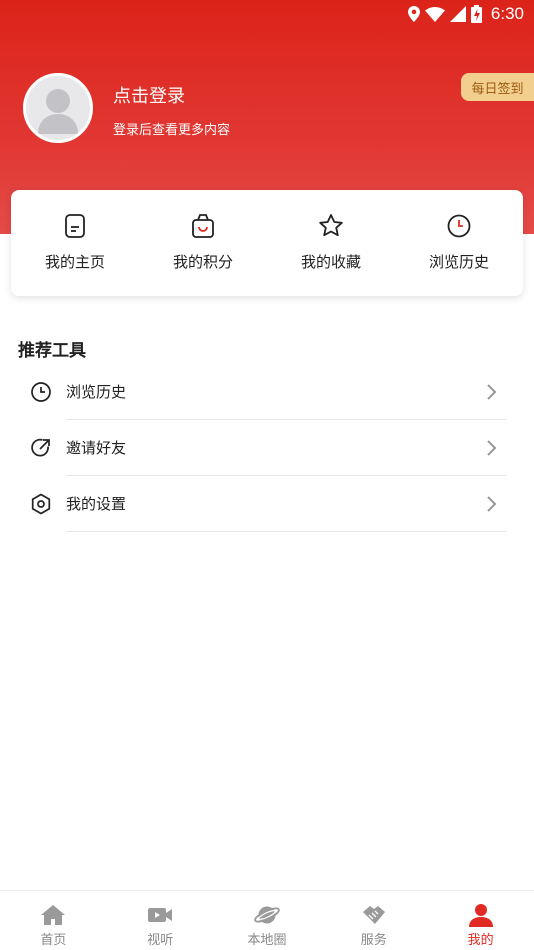 The image size is (534, 950). I want to click on tab-label: 首页, so click(53, 940).